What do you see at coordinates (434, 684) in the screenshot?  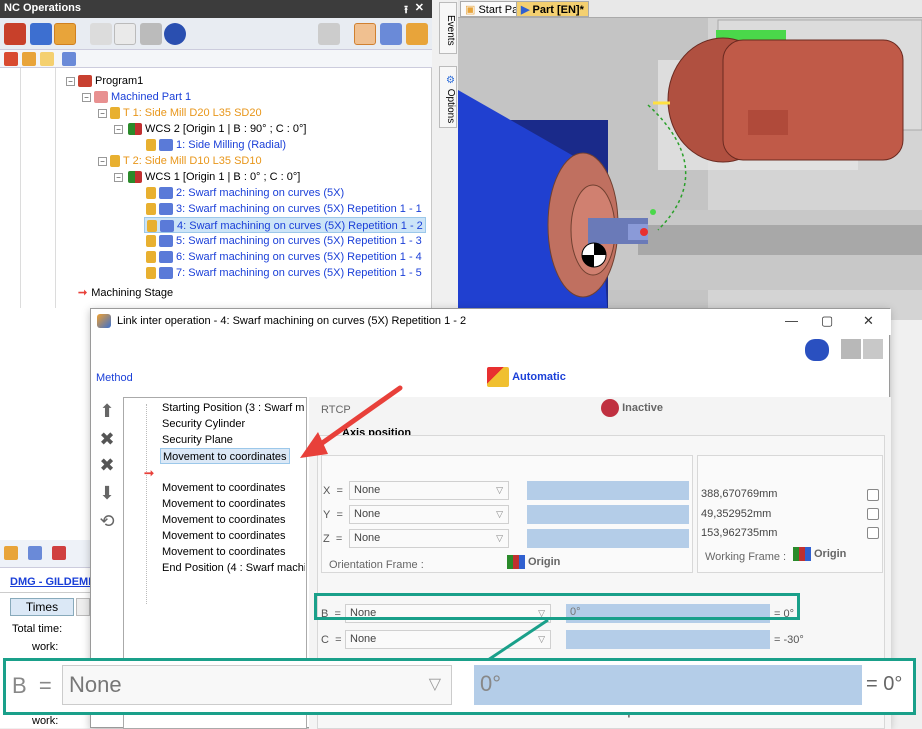 I see `chevron-down-icon: ▽` at bounding box center [434, 684].